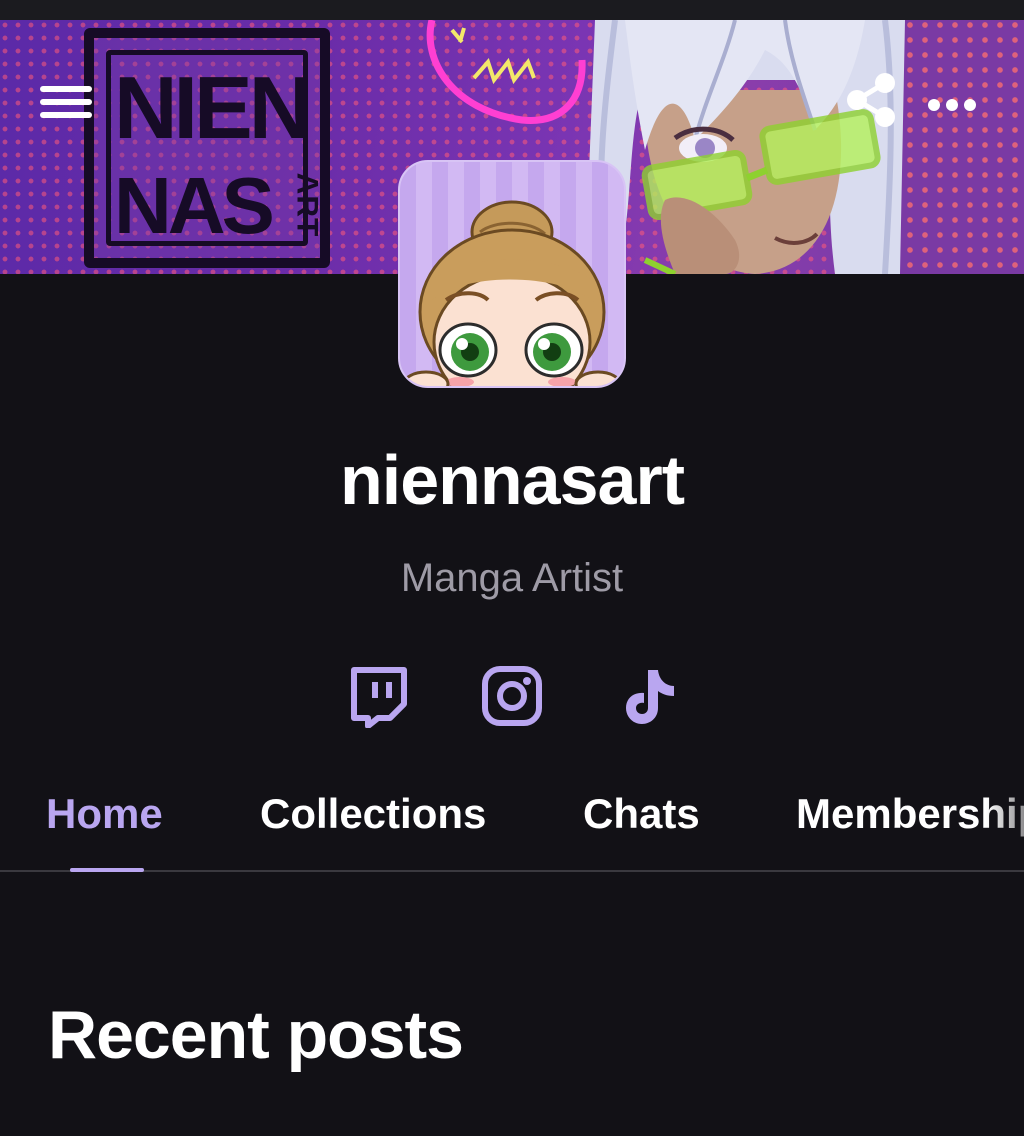 This screenshot has width=1024, height=1136. I want to click on profile-tabs: Home Collections Chats Memberships, so click(512, 826).